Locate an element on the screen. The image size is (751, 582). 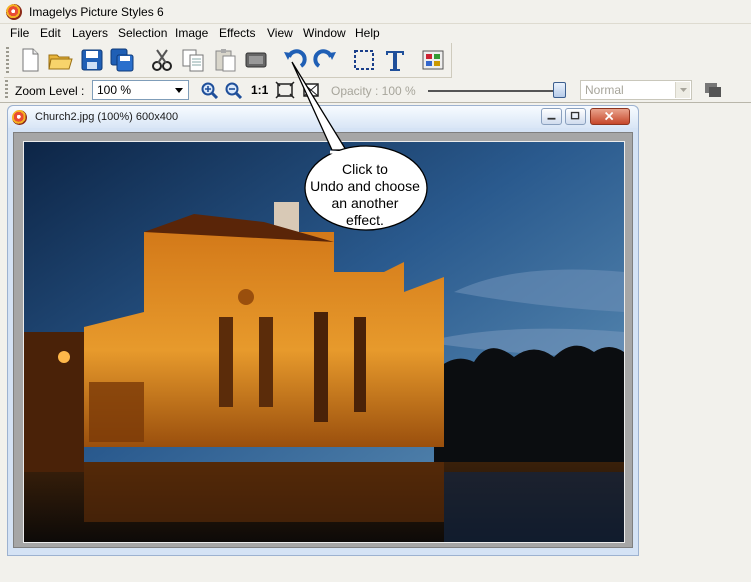
new-document-icon is located at coordinates (30, 60).